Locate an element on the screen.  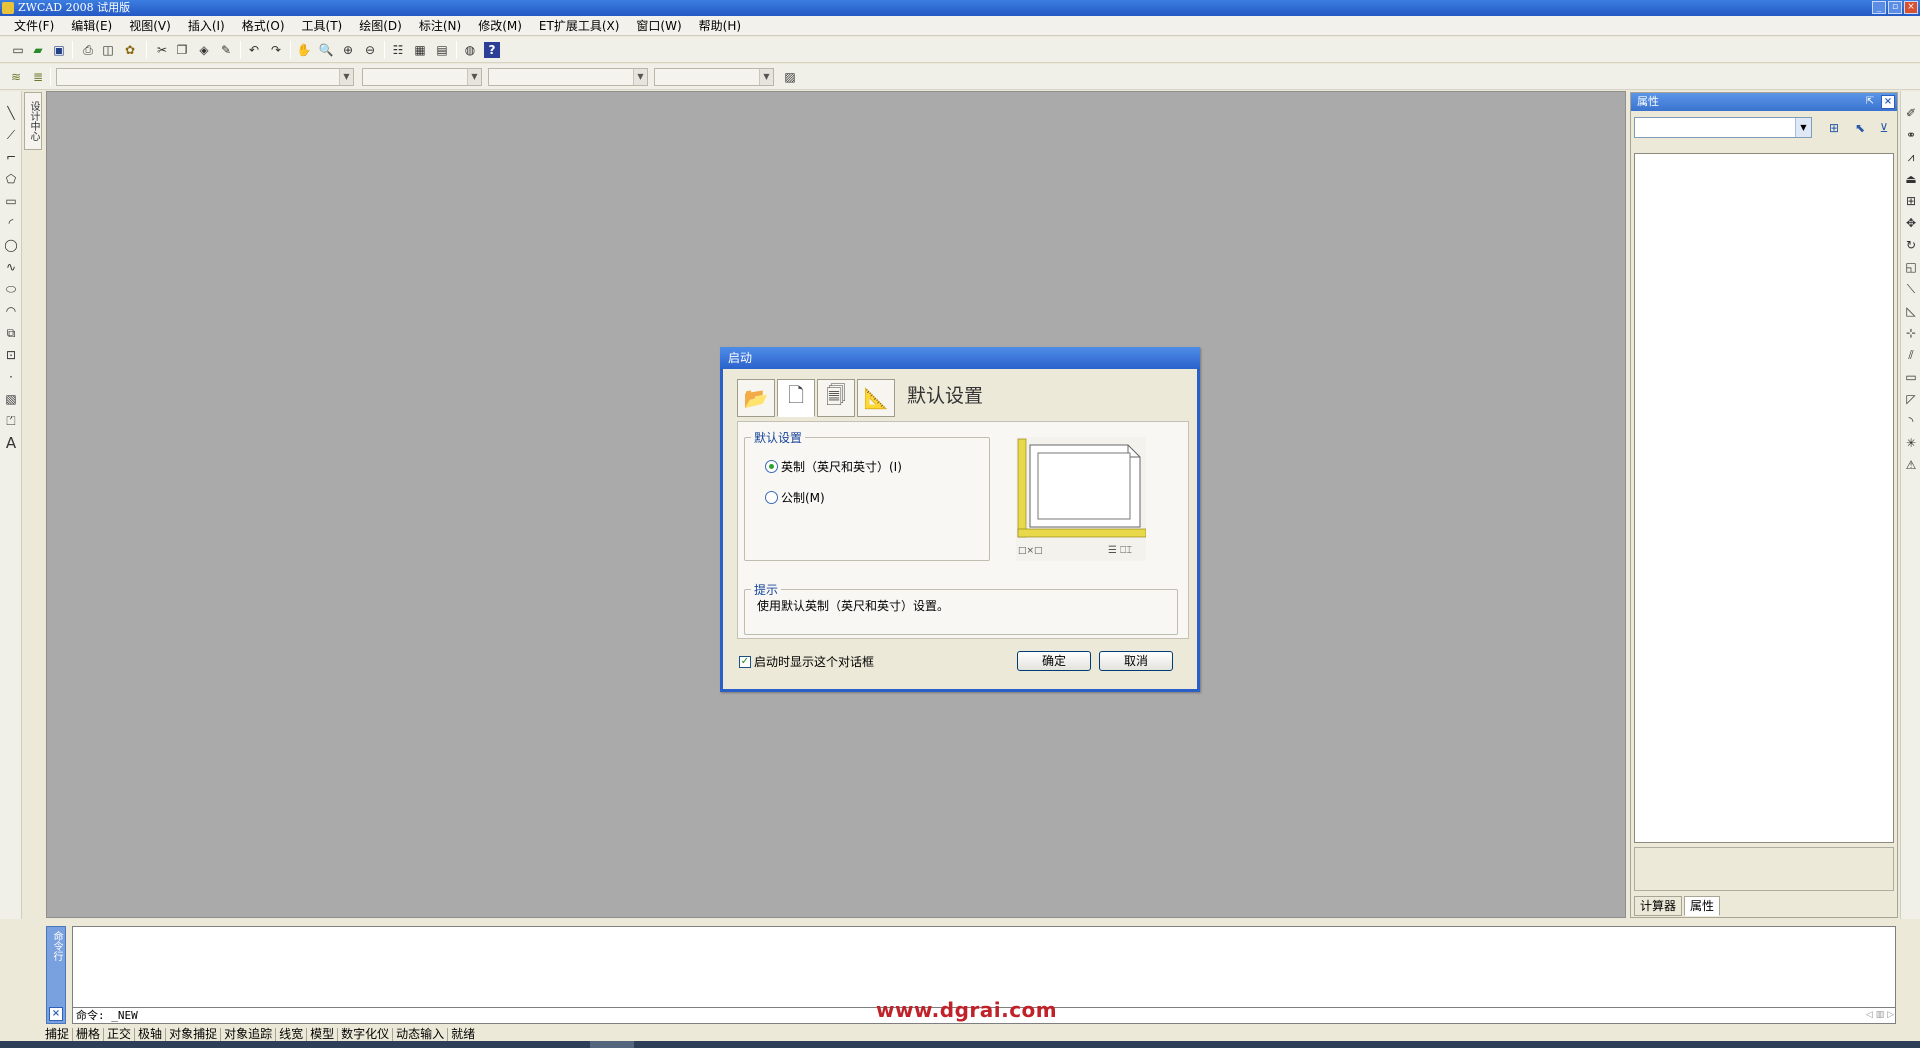
tool-palette-icon: ▤ is located at coordinates (442, 50).